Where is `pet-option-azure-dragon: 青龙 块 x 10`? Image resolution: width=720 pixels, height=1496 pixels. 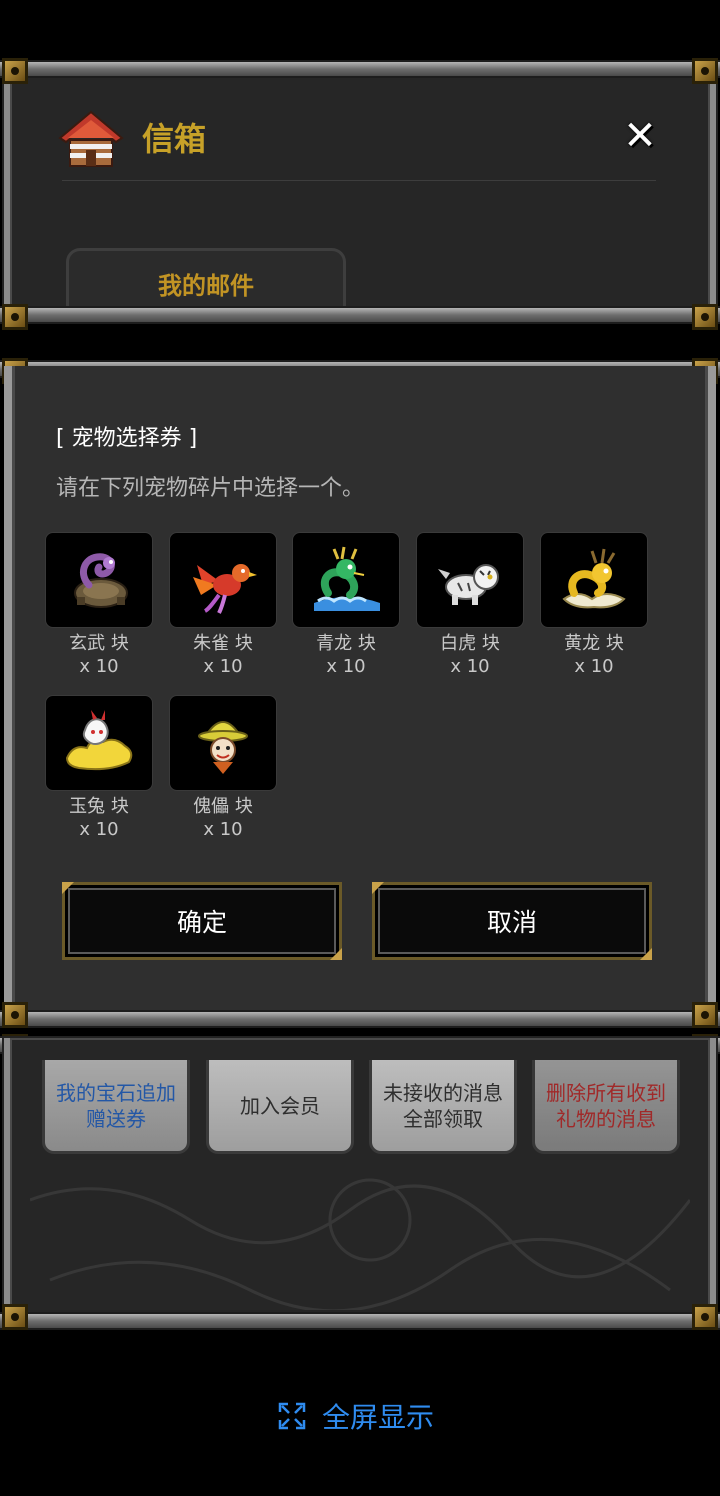 pet-option-azure-dragon: 青龙 块 x 10 is located at coordinates (346, 605).